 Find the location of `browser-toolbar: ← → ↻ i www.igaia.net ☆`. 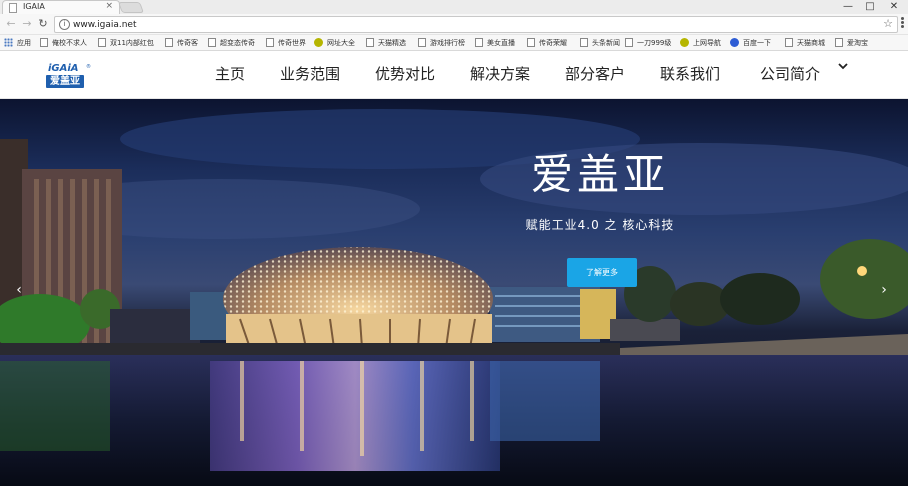

browser-toolbar: ← → ↻ i www.igaia.net ☆ is located at coordinates (454, 24).